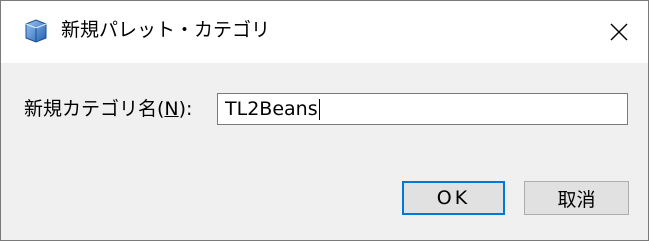 The height and width of the screenshot is (241, 649). What do you see at coordinates (94, 109) in the screenshot?
I see `label-text-before: 新規カテゴリ名(` at bounding box center [94, 109].